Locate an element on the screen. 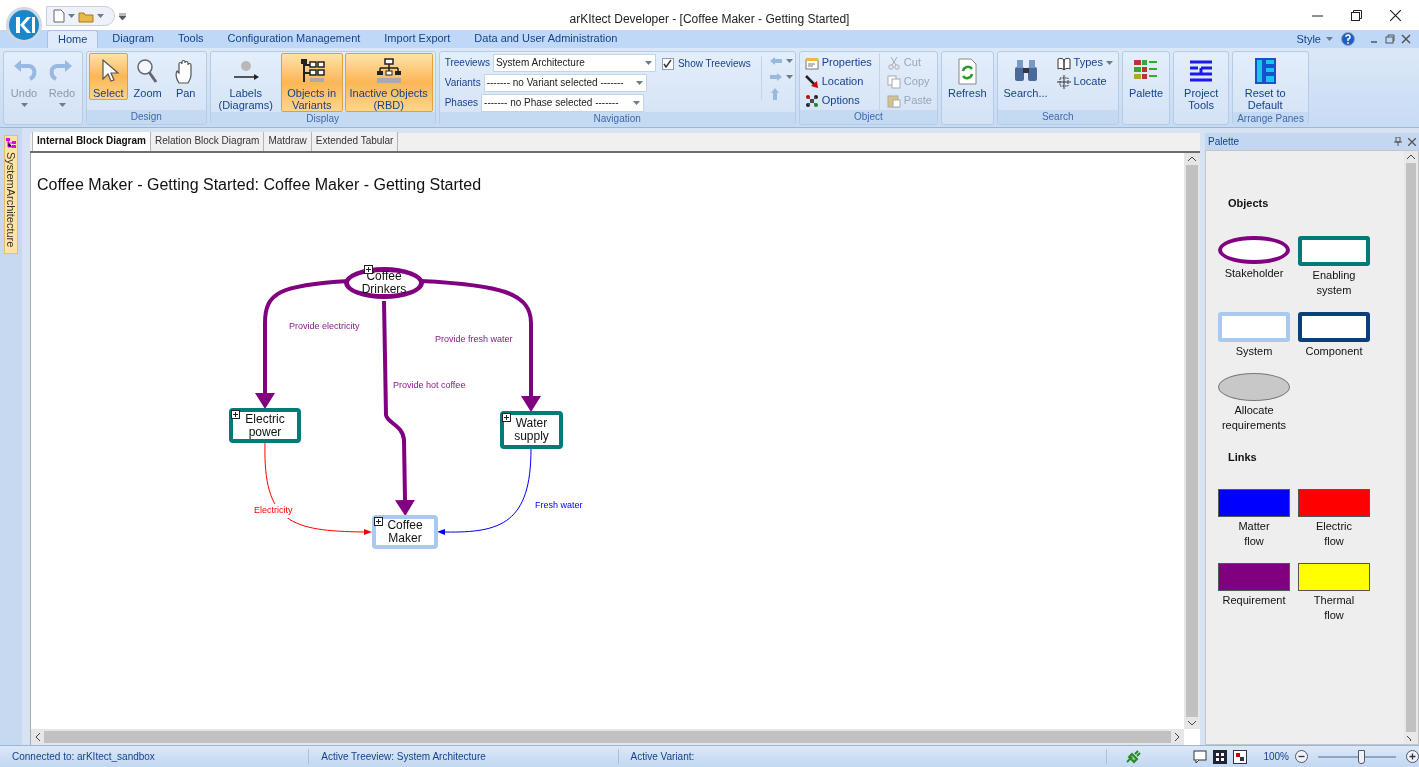 The height and width of the screenshot is (767, 1419). check-icon is located at coordinates (668, 63).